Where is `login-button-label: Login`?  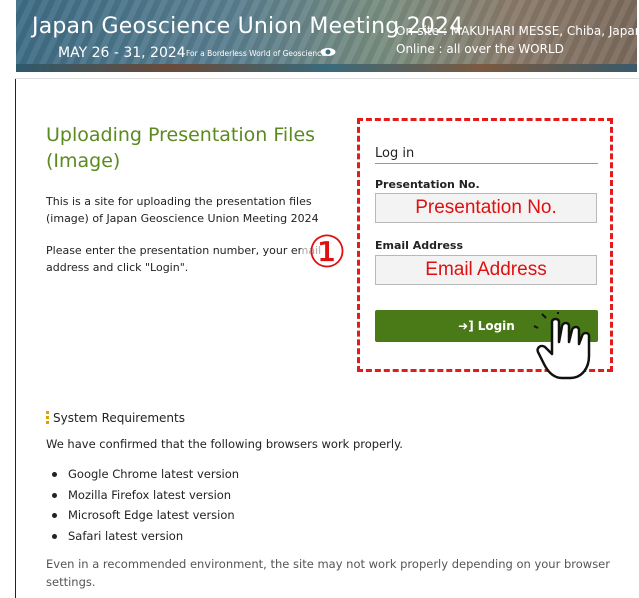 login-button-label: Login is located at coordinates (496, 326).